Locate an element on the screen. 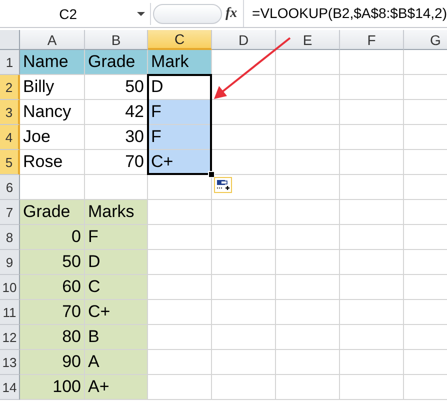 The image size is (447, 401). column-header: F is located at coordinates (372, 40).